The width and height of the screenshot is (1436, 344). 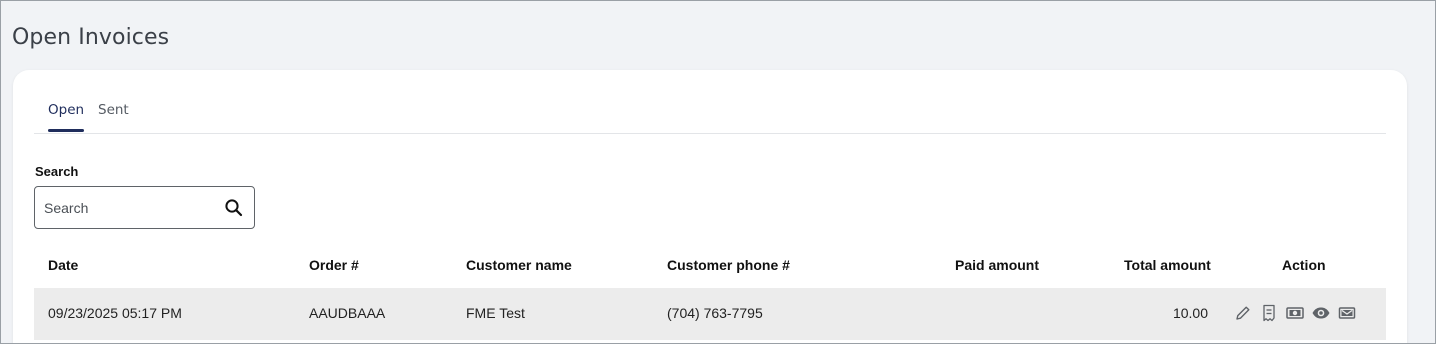 What do you see at coordinates (129, 208) in the screenshot?
I see `search-input` at bounding box center [129, 208].